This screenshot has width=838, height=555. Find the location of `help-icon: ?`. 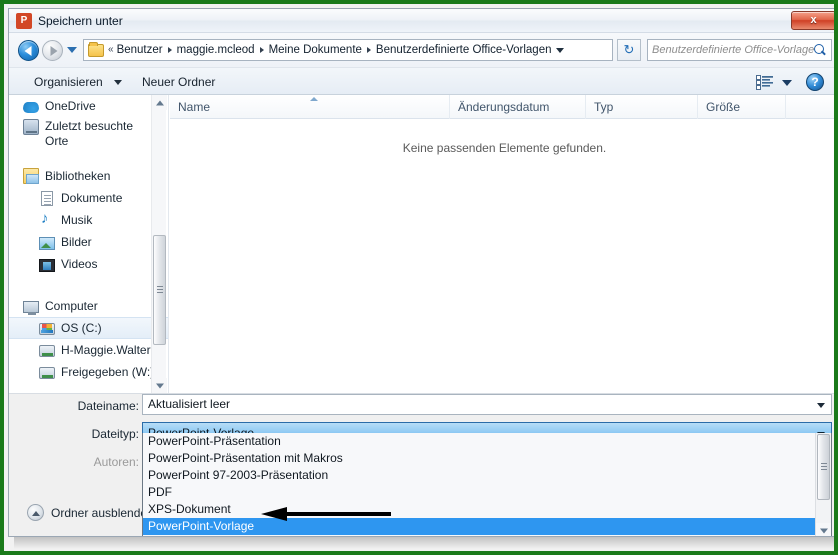

help-icon: ? is located at coordinates (815, 82).